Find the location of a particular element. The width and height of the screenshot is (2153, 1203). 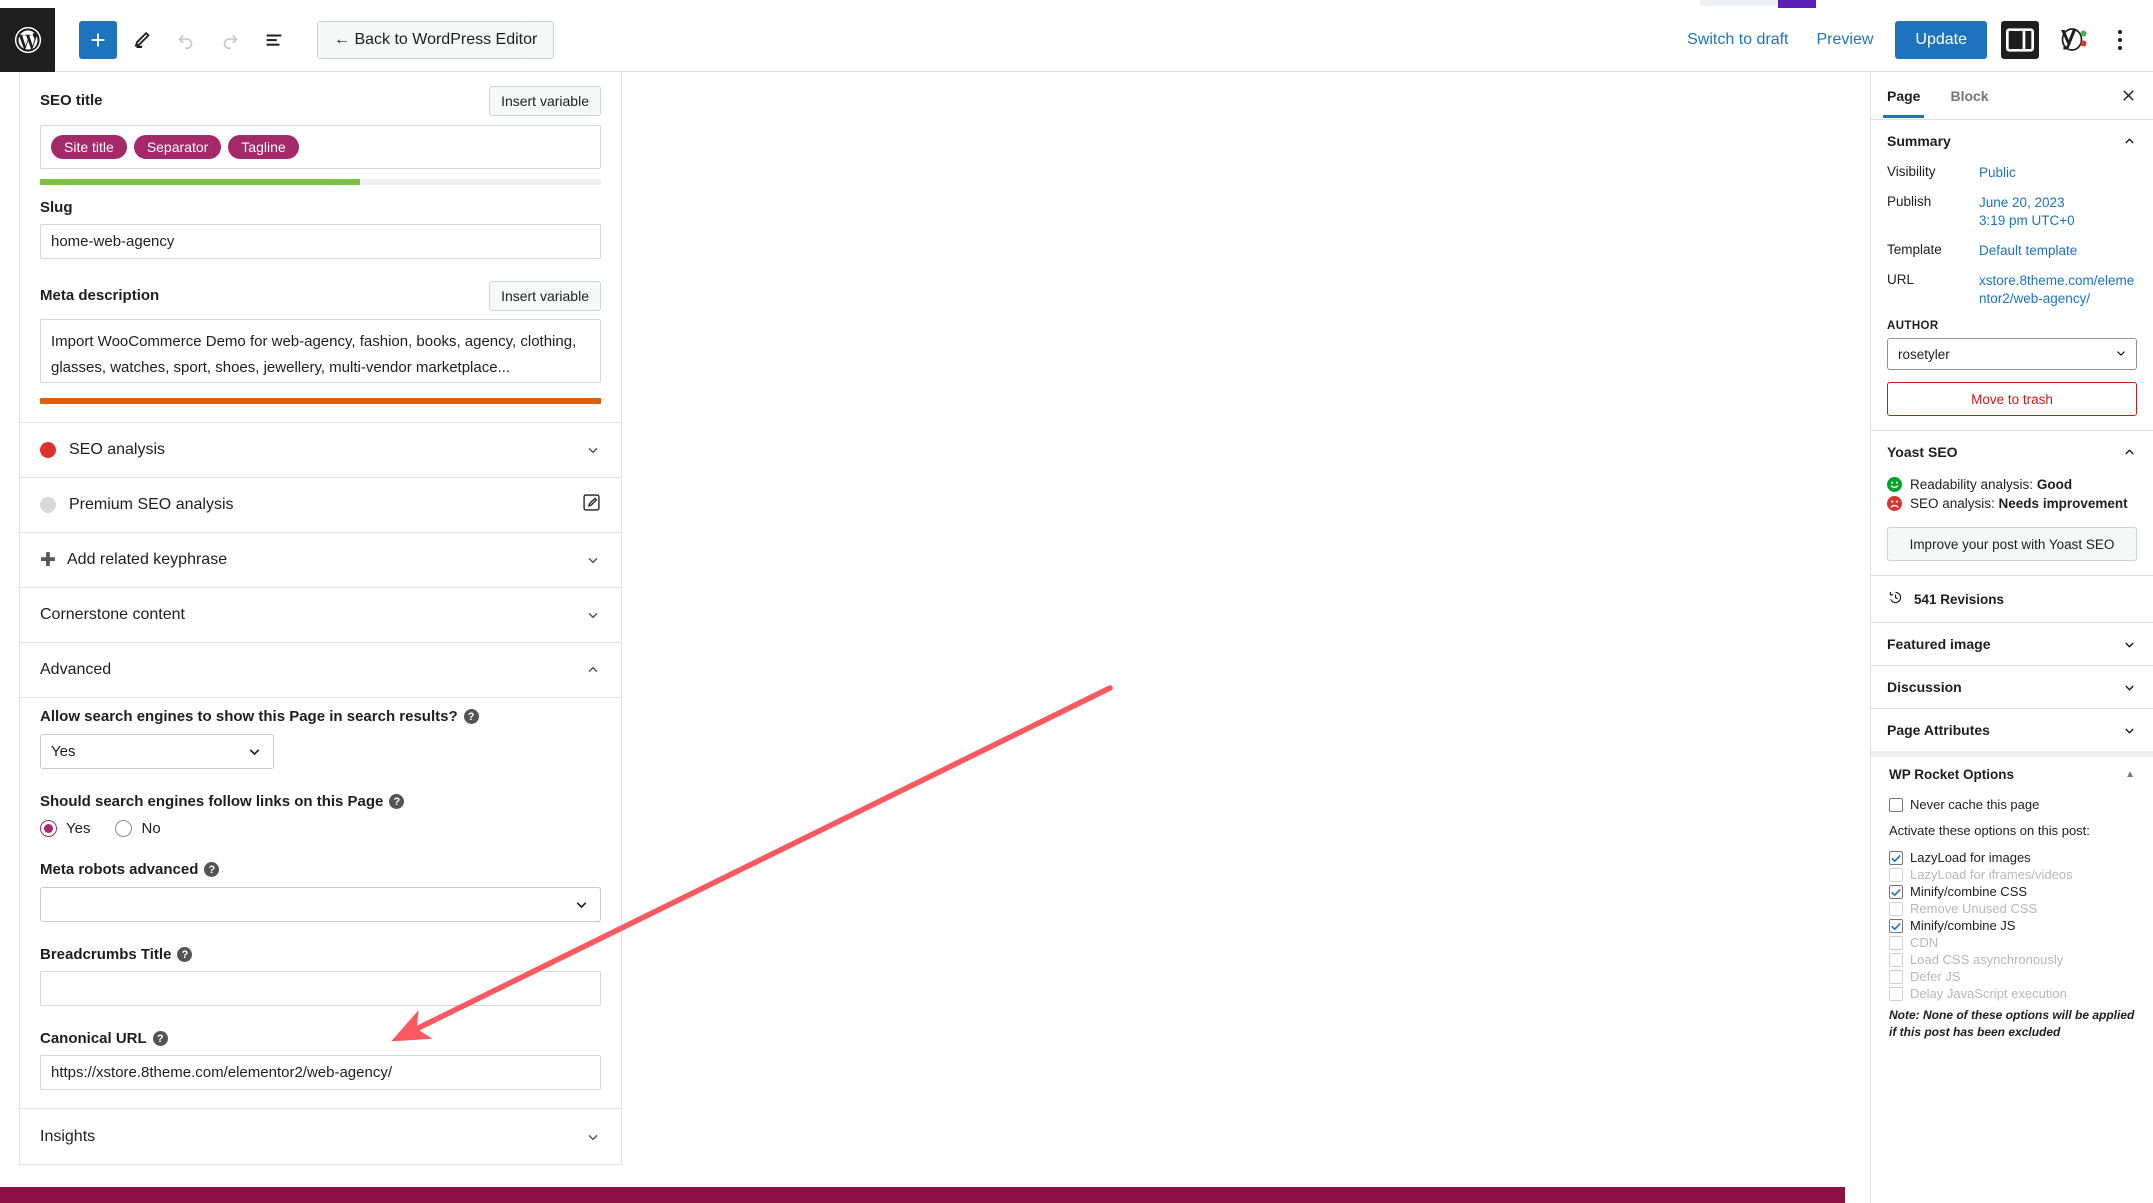

accordion-label-premium-seo-analysis: Premium SEO analysis is located at coordinates (151, 504).